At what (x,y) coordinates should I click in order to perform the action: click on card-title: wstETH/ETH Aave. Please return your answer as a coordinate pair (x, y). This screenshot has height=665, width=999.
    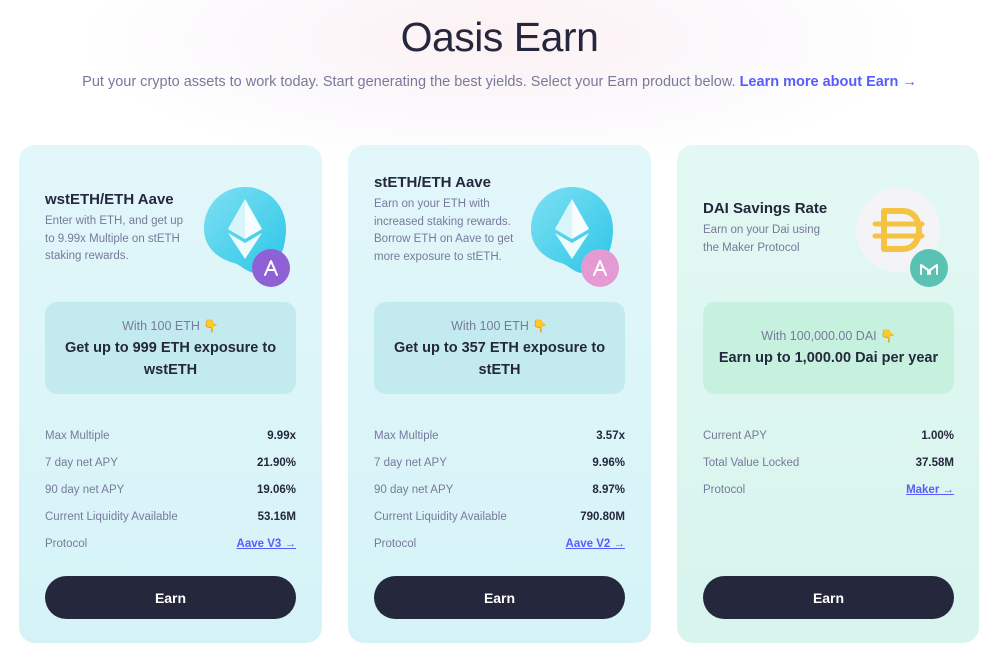
    Looking at the image, I should click on (109, 199).